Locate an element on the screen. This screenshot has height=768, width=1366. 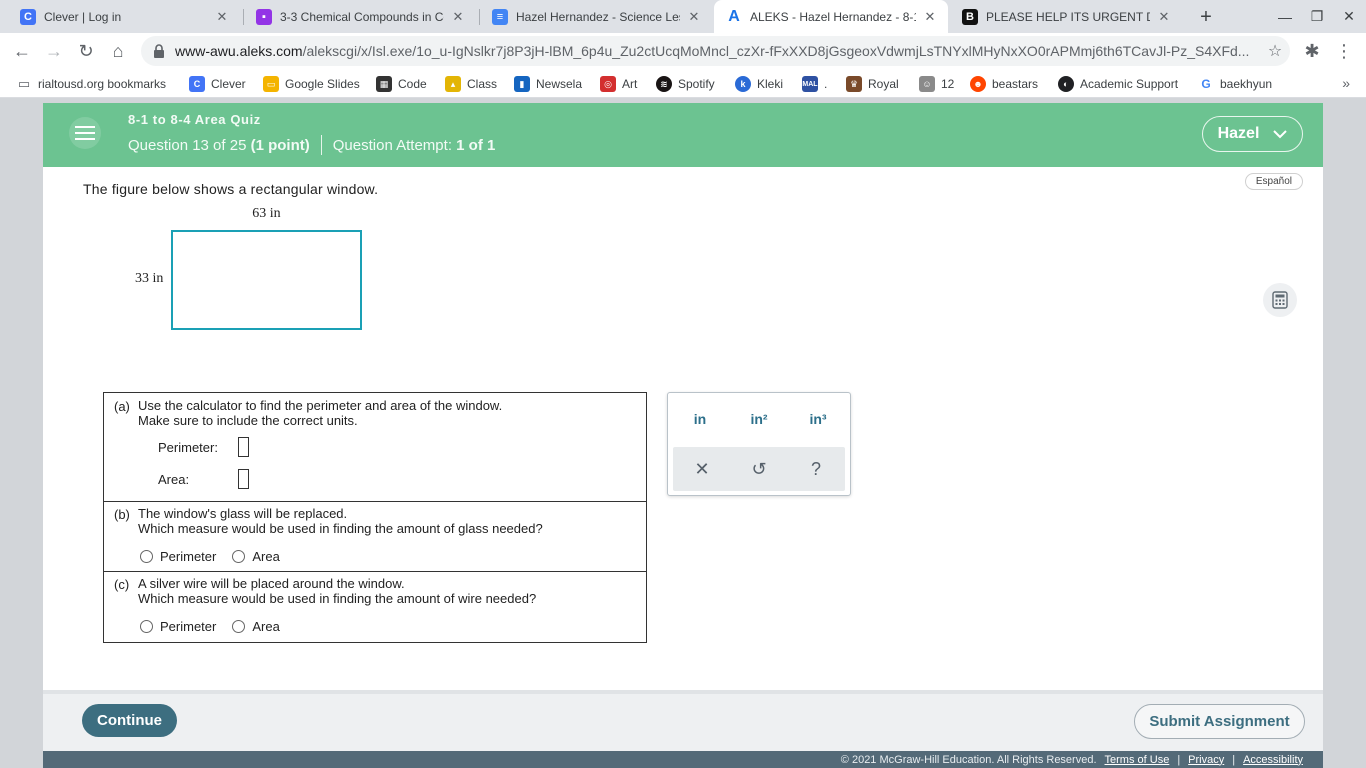
calculator-icon is located at coordinates (1280, 300).